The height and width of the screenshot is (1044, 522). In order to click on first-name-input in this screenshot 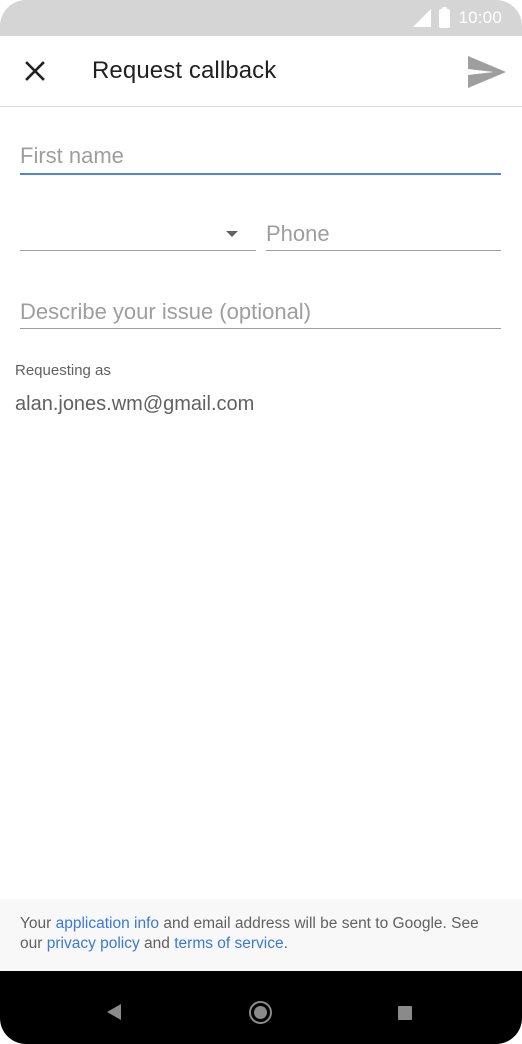, I will do `click(260, 156)`.